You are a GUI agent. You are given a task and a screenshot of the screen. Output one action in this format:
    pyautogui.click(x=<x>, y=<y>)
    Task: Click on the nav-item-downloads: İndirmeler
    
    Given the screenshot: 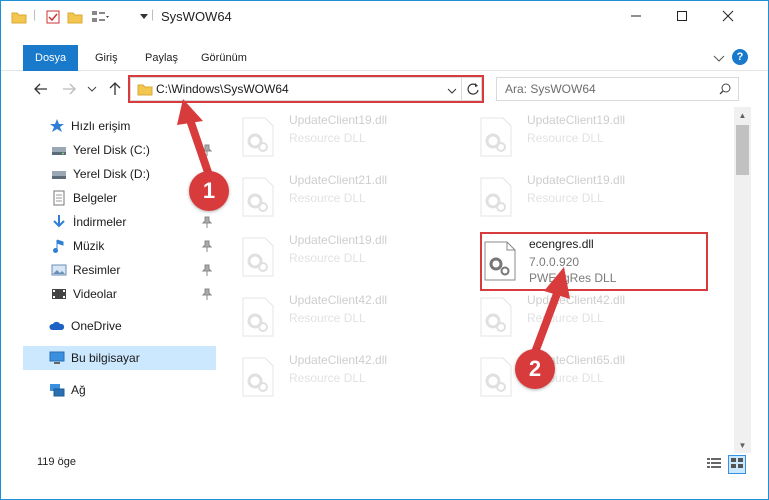 What is the action you would take?
    pyautogui.click(x=133, y=222)
    